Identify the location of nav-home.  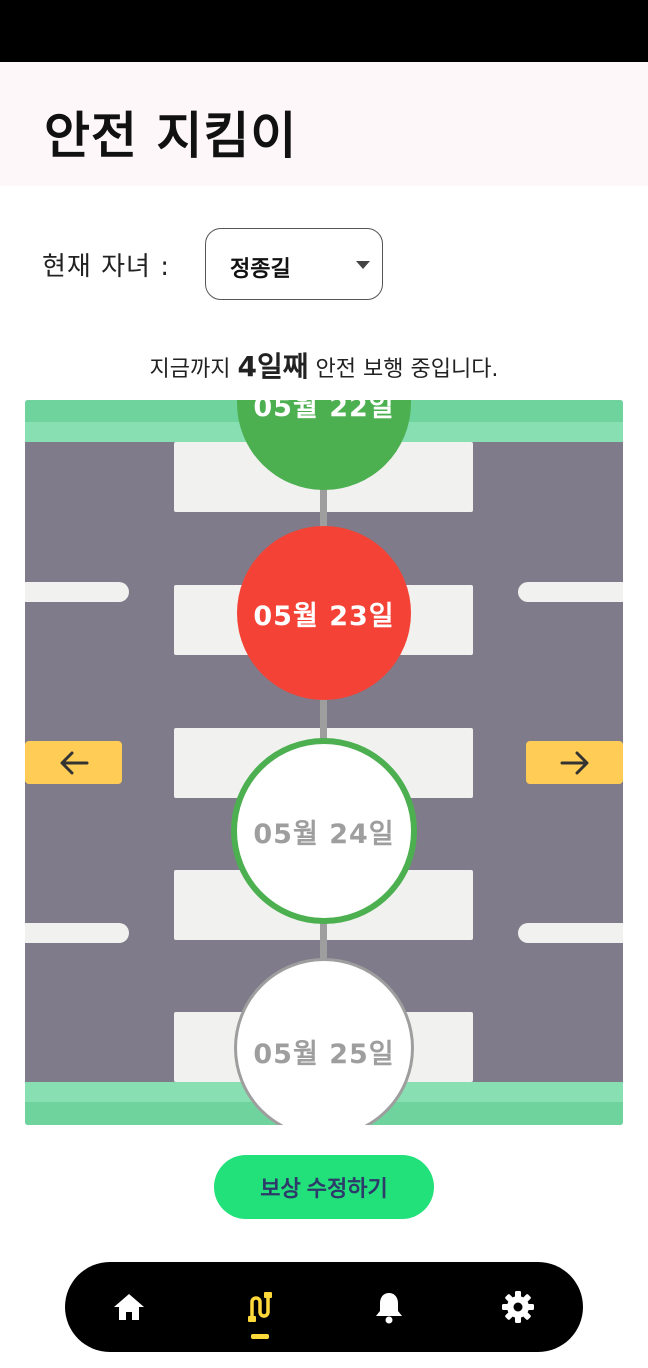
(129, 1307).